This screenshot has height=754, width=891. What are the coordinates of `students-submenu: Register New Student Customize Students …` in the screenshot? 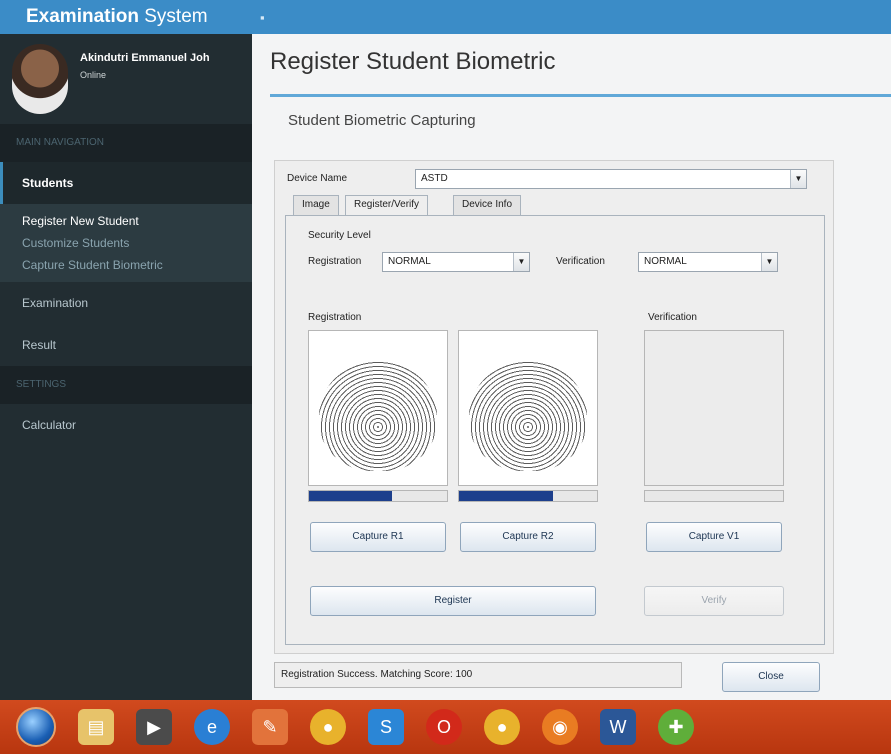 It's located at (126, 243).